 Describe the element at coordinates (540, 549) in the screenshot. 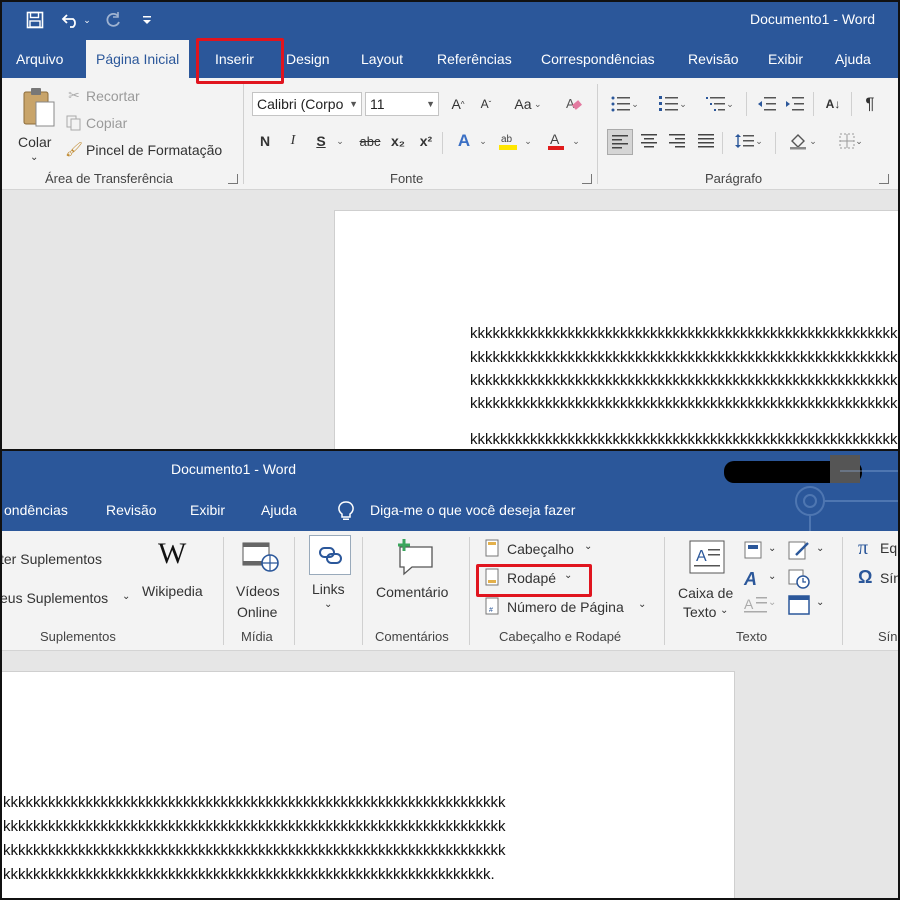

I see `header-button: Cabeçalho` at that location.